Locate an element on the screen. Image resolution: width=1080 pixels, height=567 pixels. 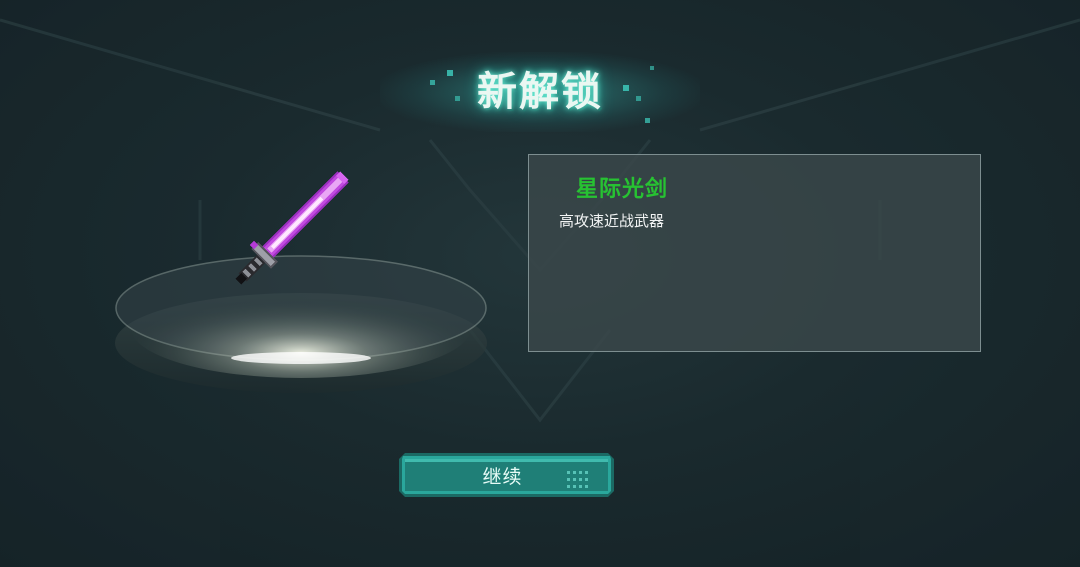
item-description: 高攻速近战武器 is located at coordinates (612, 221).